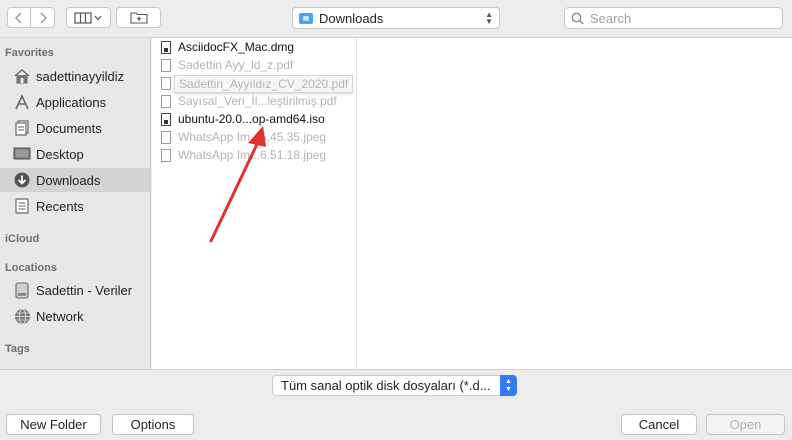 The width and height of the screenshot is (792, 440). What do you see at coordinates (80, 76) in the screenshot?
I see `sidebar-item-label: sadettinayyildiz` at bounding box center [80, 76].